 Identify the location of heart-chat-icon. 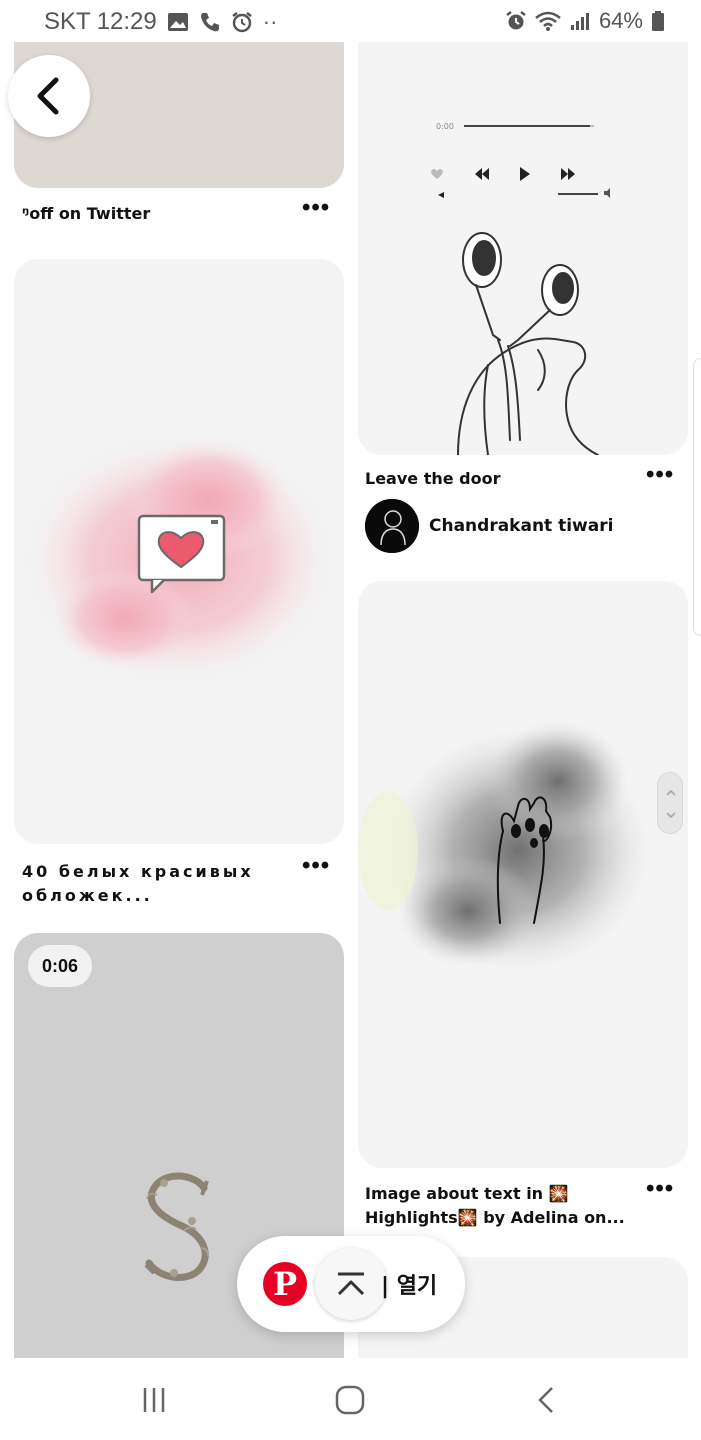
(181, 554).